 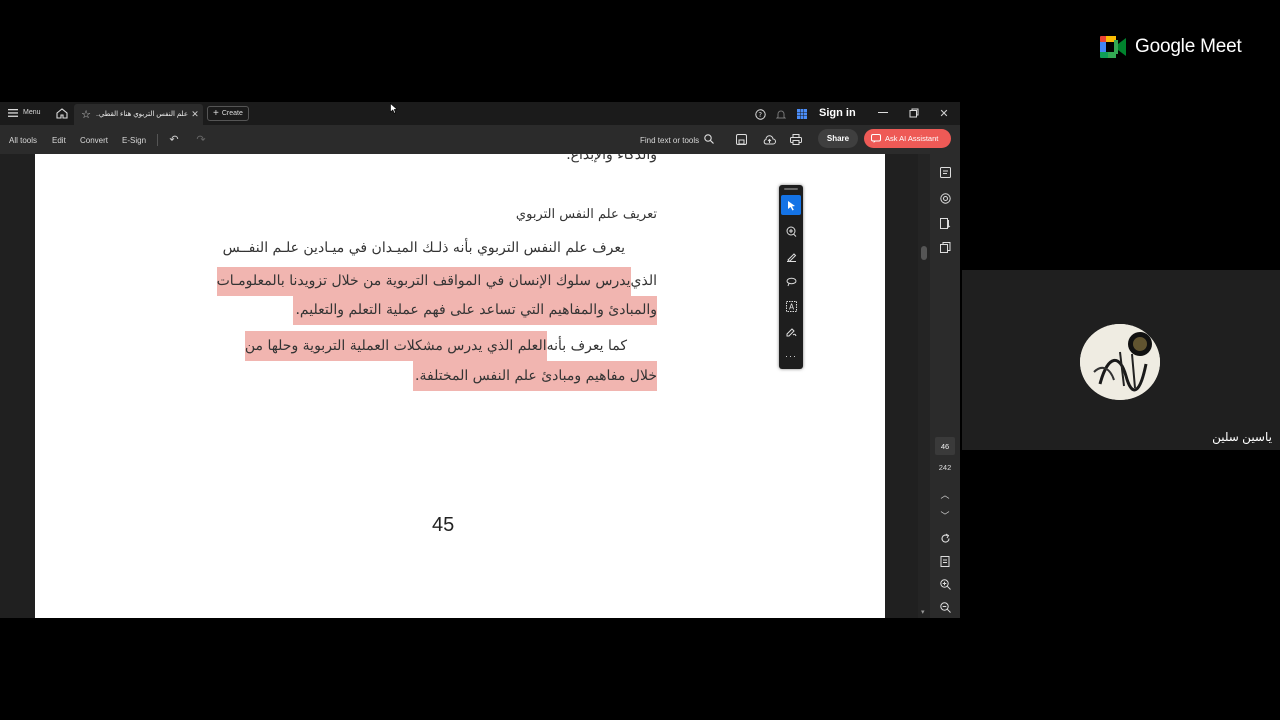 What do you see at coordinates (945, 561) in the screenshot?
I see `page-fit-icon` at bounding box center [945, 561].